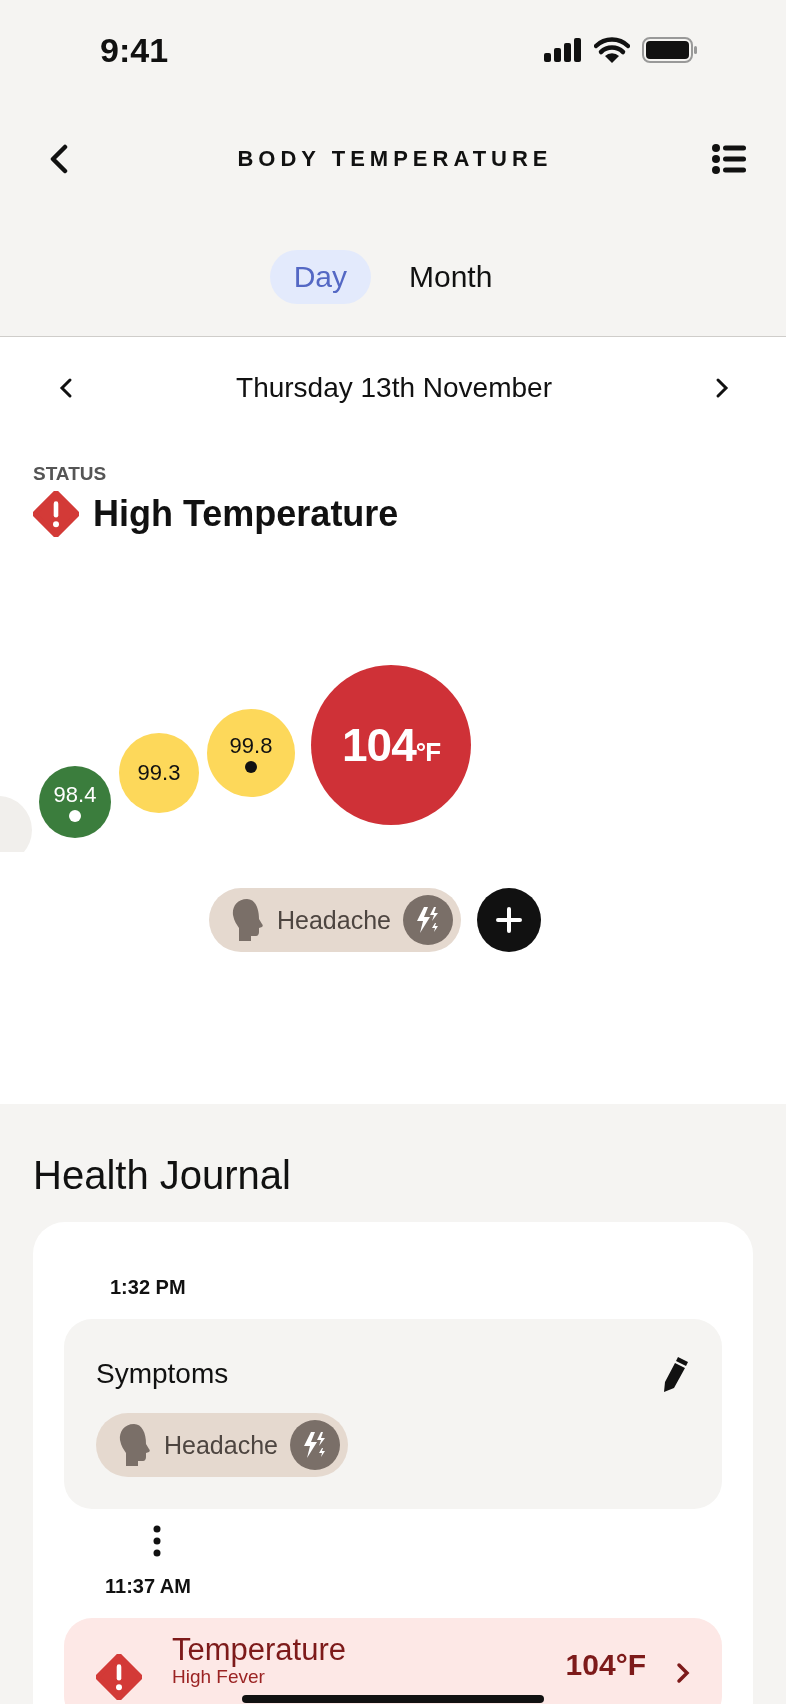 The width and height of the screenshot is (786, 1704). I want to click on battery-icon, so click(670, 50).